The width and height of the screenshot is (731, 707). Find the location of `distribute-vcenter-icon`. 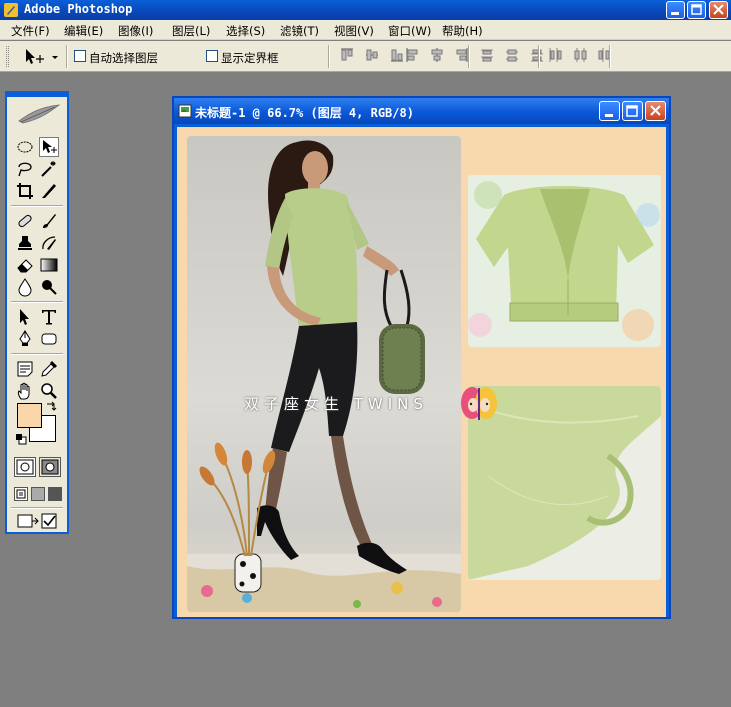

distribute-vcenter-icon is located at coordinates (512, 55).